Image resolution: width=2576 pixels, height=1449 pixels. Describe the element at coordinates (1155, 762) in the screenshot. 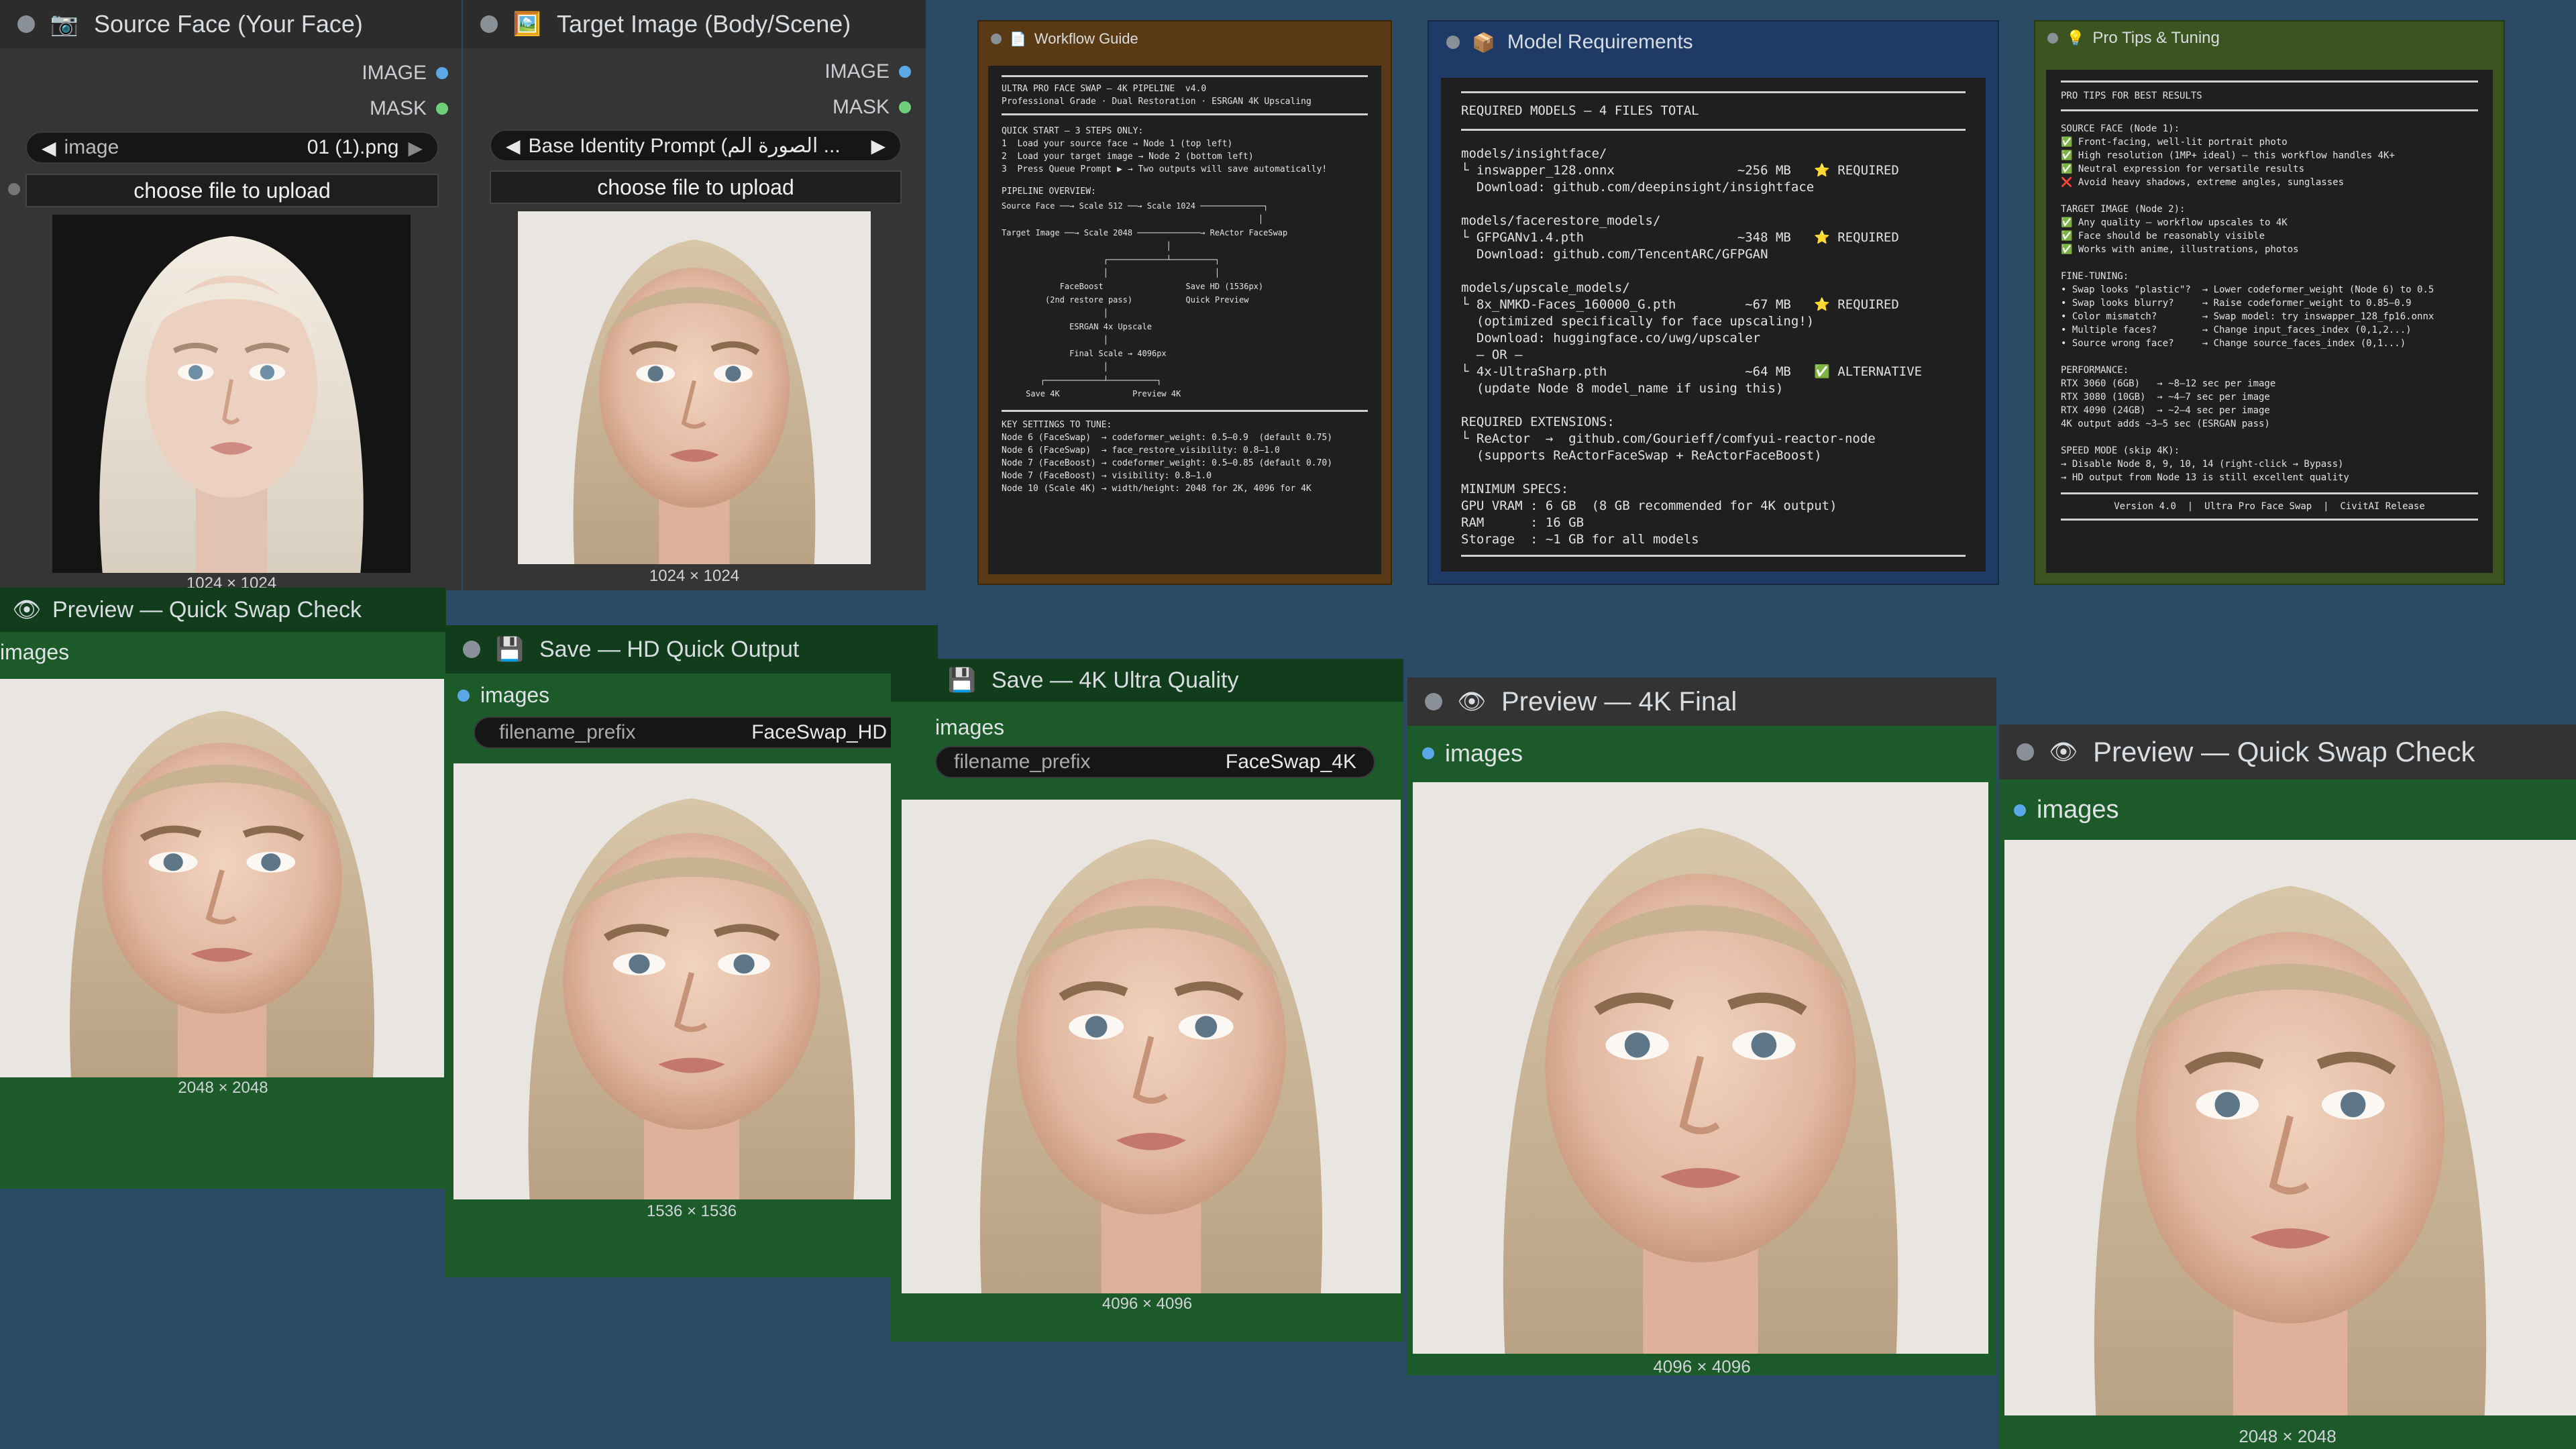

I see `filename-prefix-field: filename_prefix FaceSwap_4K` at that location.